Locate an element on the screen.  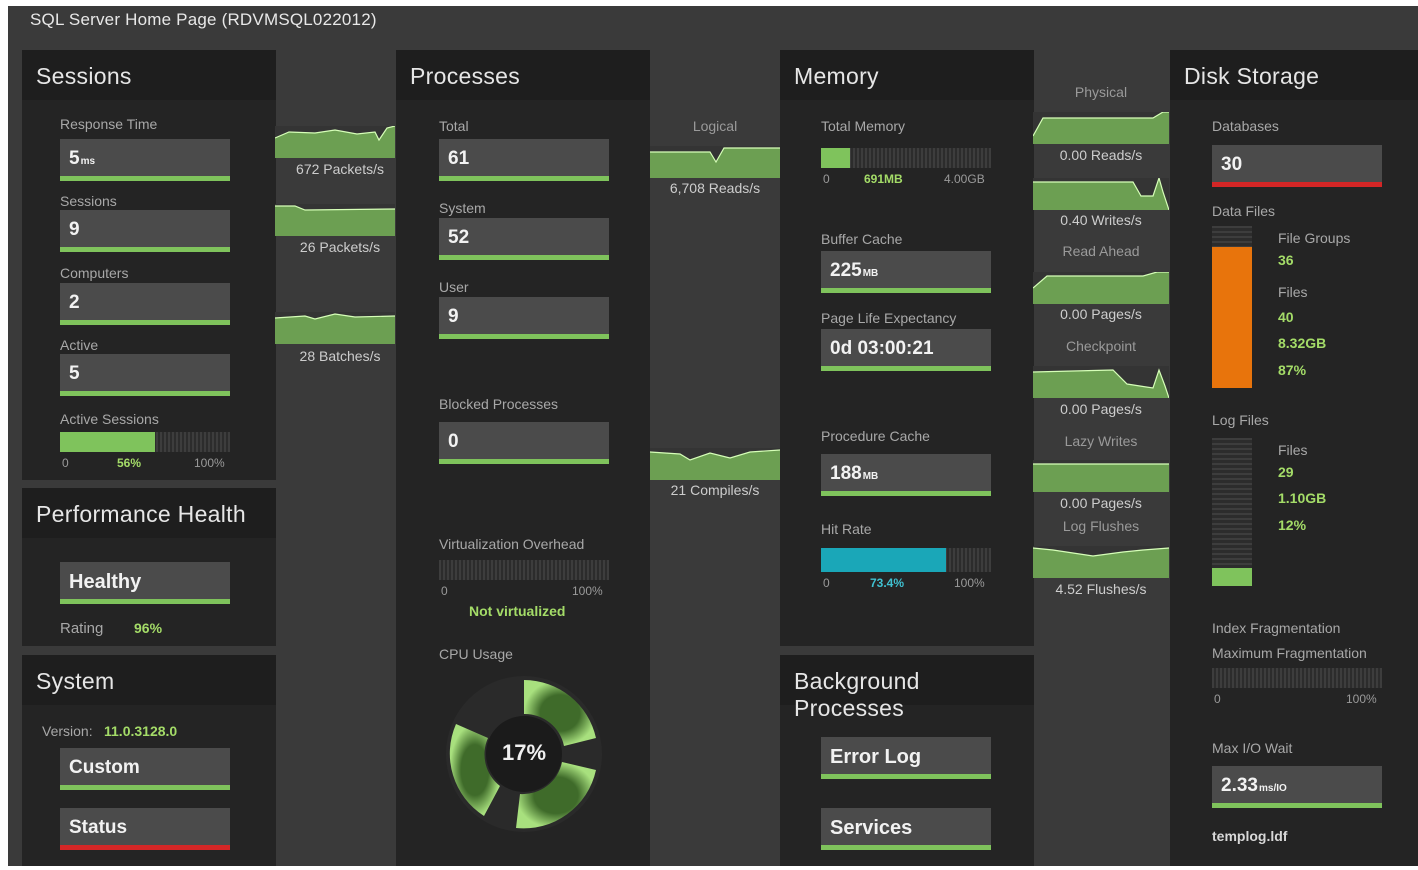
data-files-count-label: Files is located at coordinates (1293, 292).